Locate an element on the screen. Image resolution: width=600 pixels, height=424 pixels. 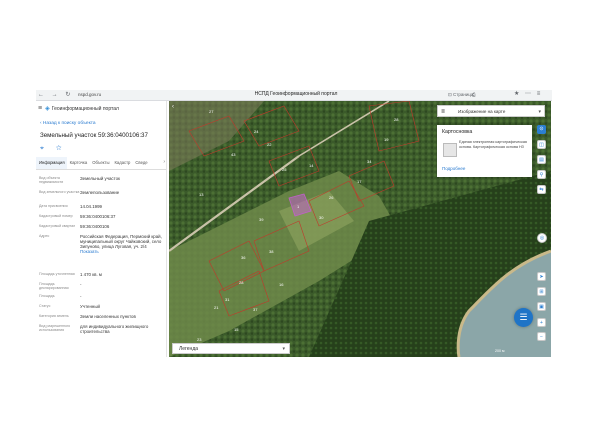
tab-info: Информация is located at coordinates (51, 163).